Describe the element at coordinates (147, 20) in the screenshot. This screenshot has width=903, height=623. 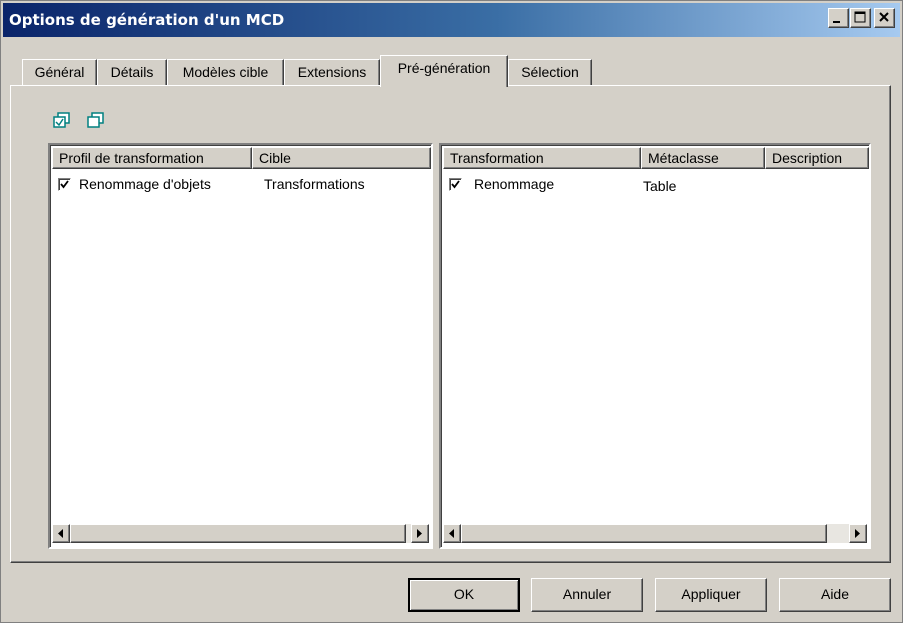
I see `window-title: Options de génération d'un MCD` at that location.